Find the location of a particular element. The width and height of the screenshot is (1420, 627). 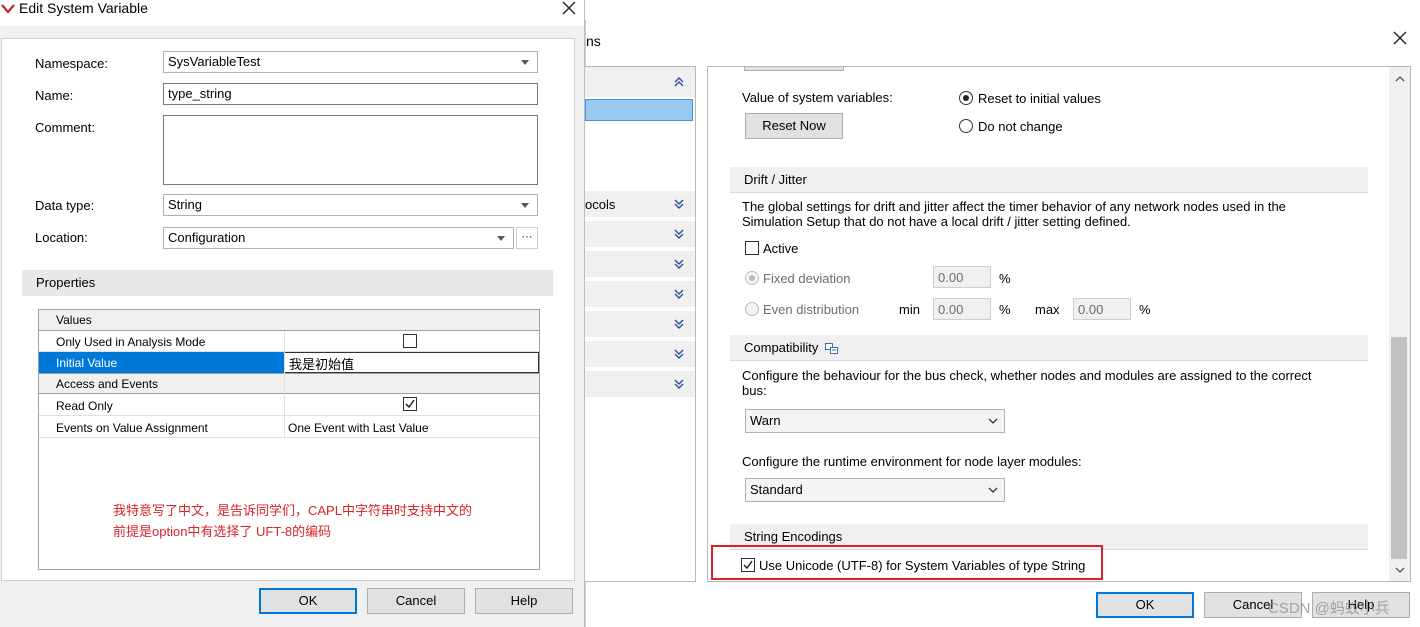

location-browse-button: ··· is located at coordinates (527, 238).